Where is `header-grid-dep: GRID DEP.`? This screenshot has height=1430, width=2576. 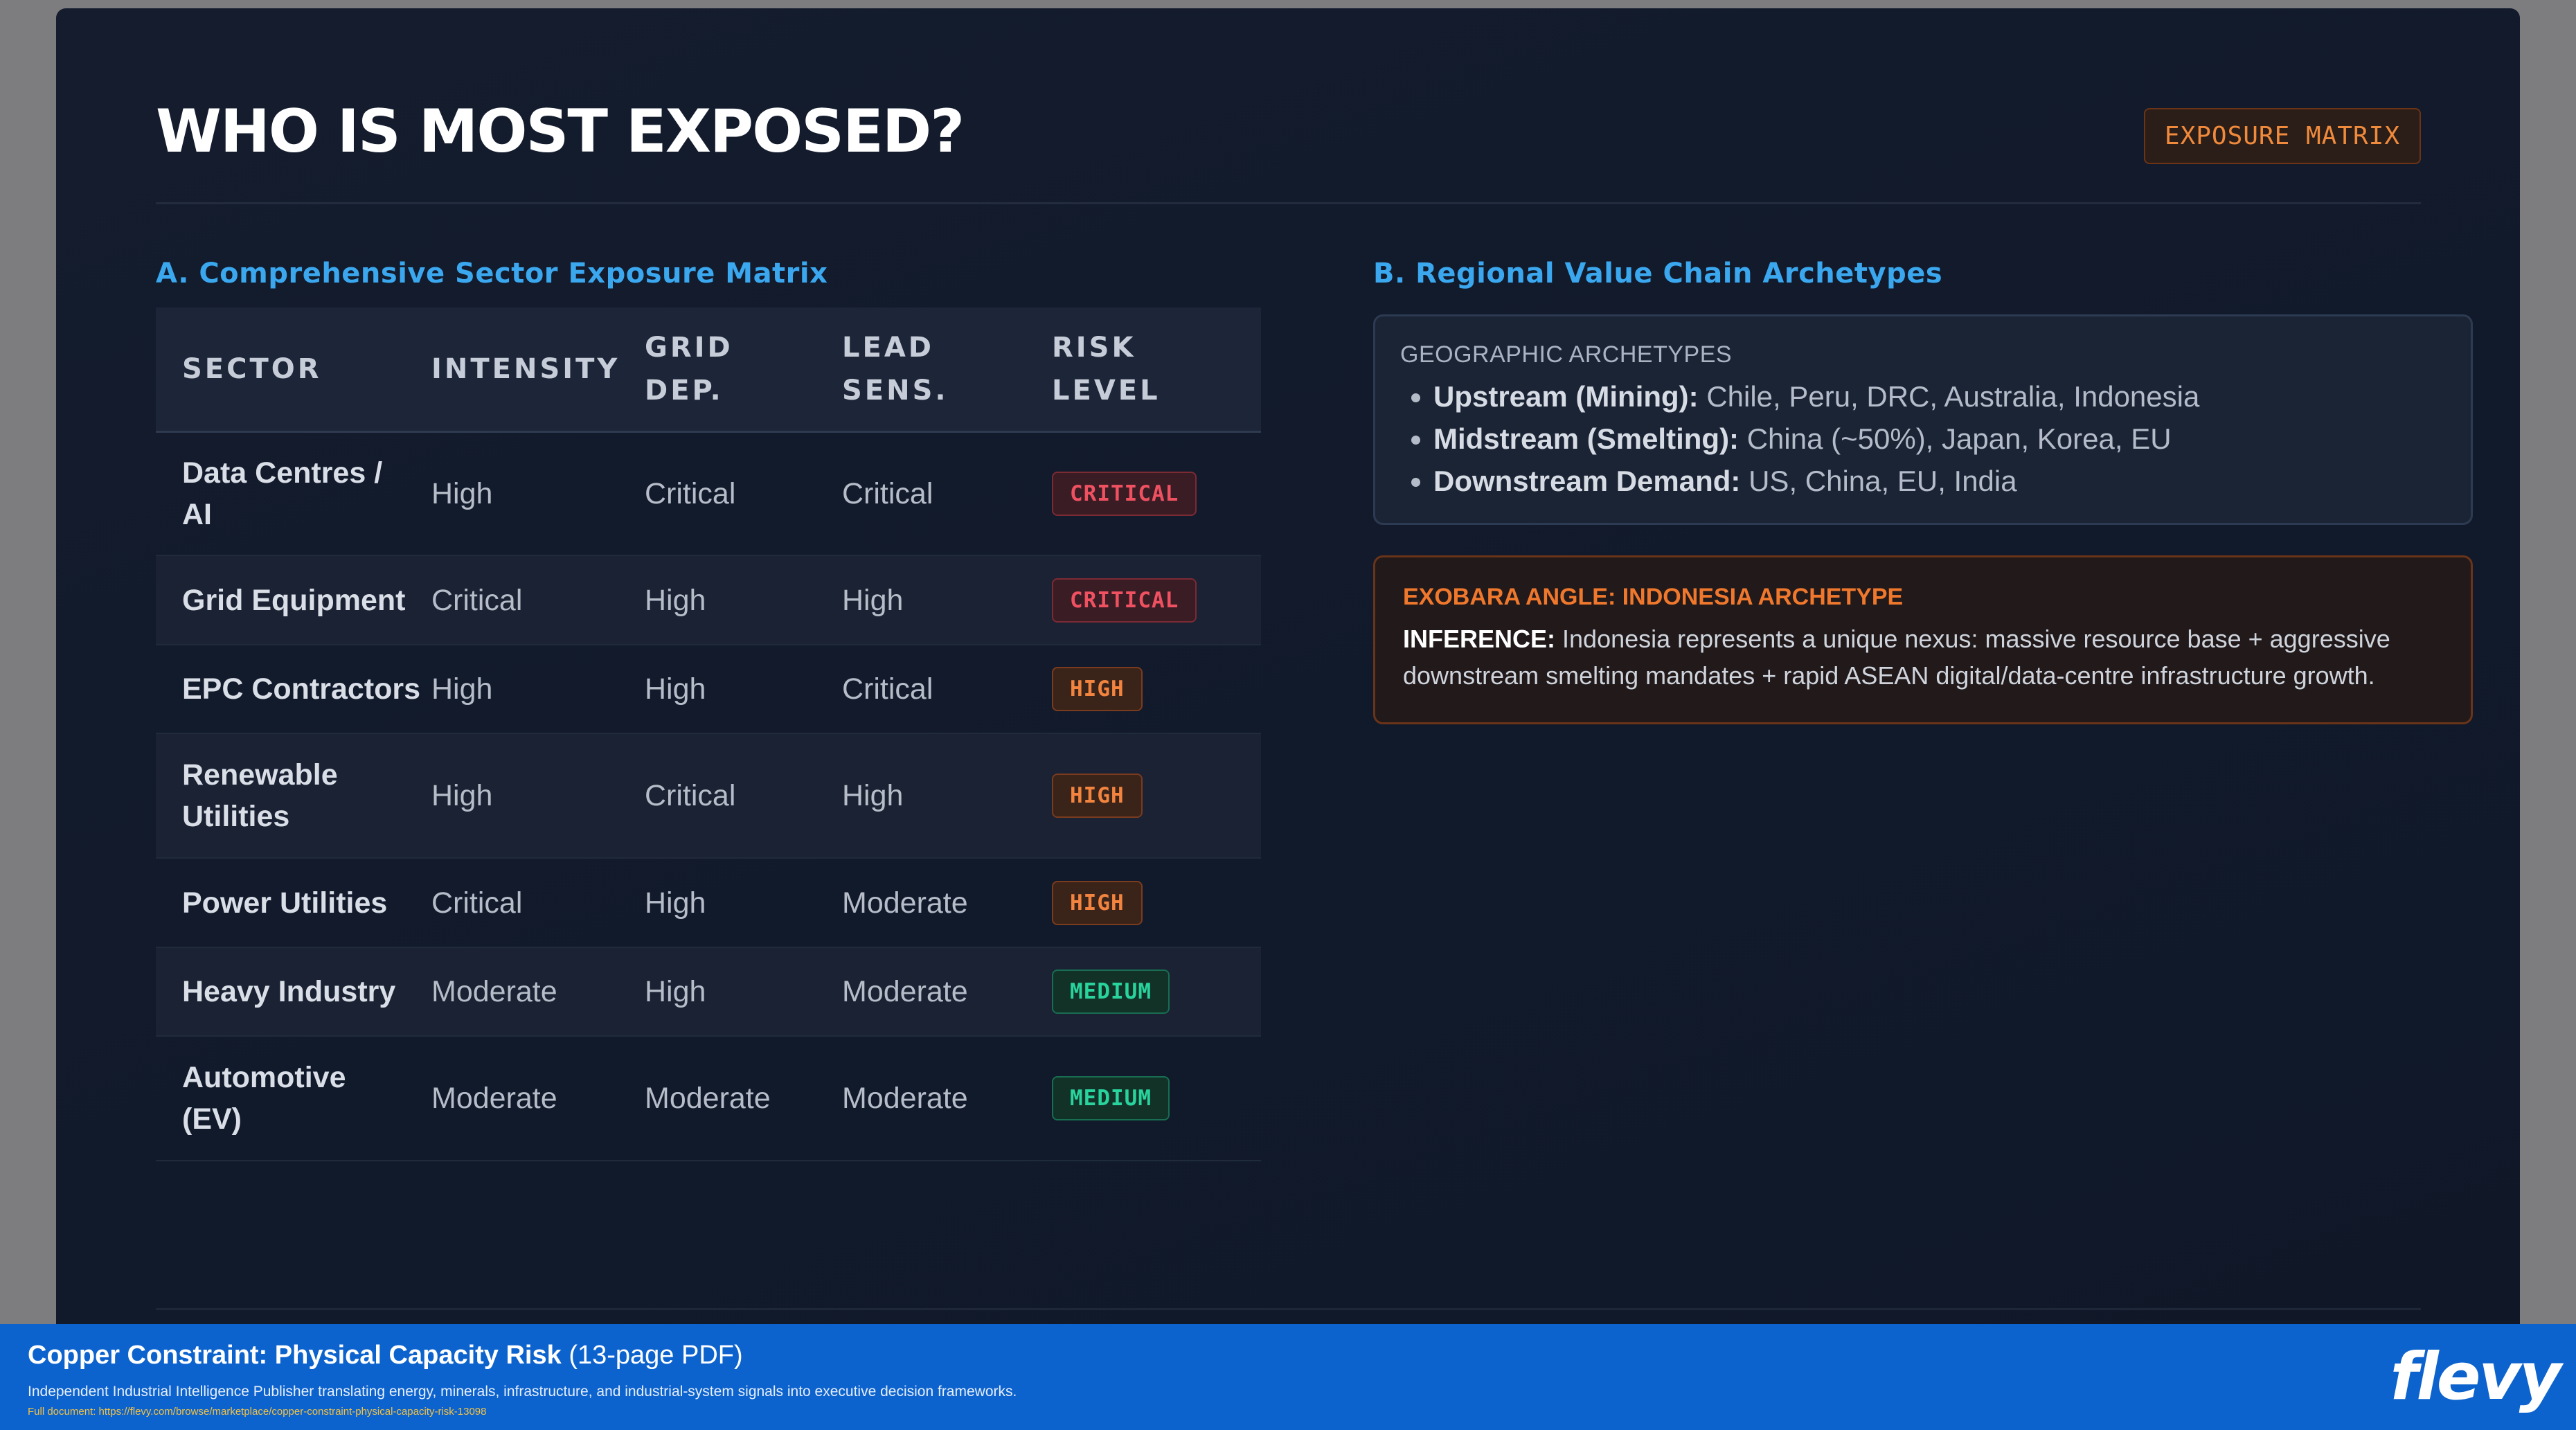 header-grid-dep: GRID DEP. is located at coordinates (689, 369).